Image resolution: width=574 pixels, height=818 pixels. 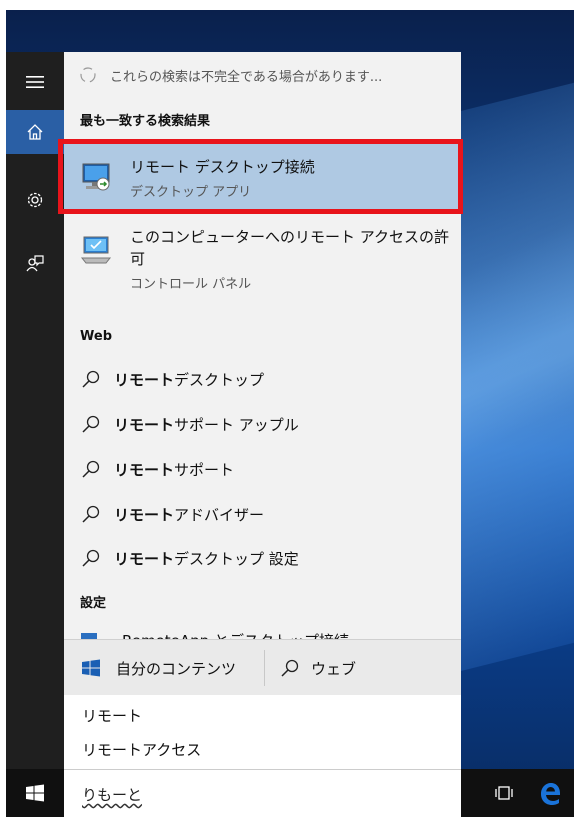 I want to click on hamburger-button, so click(x=35, y=82).